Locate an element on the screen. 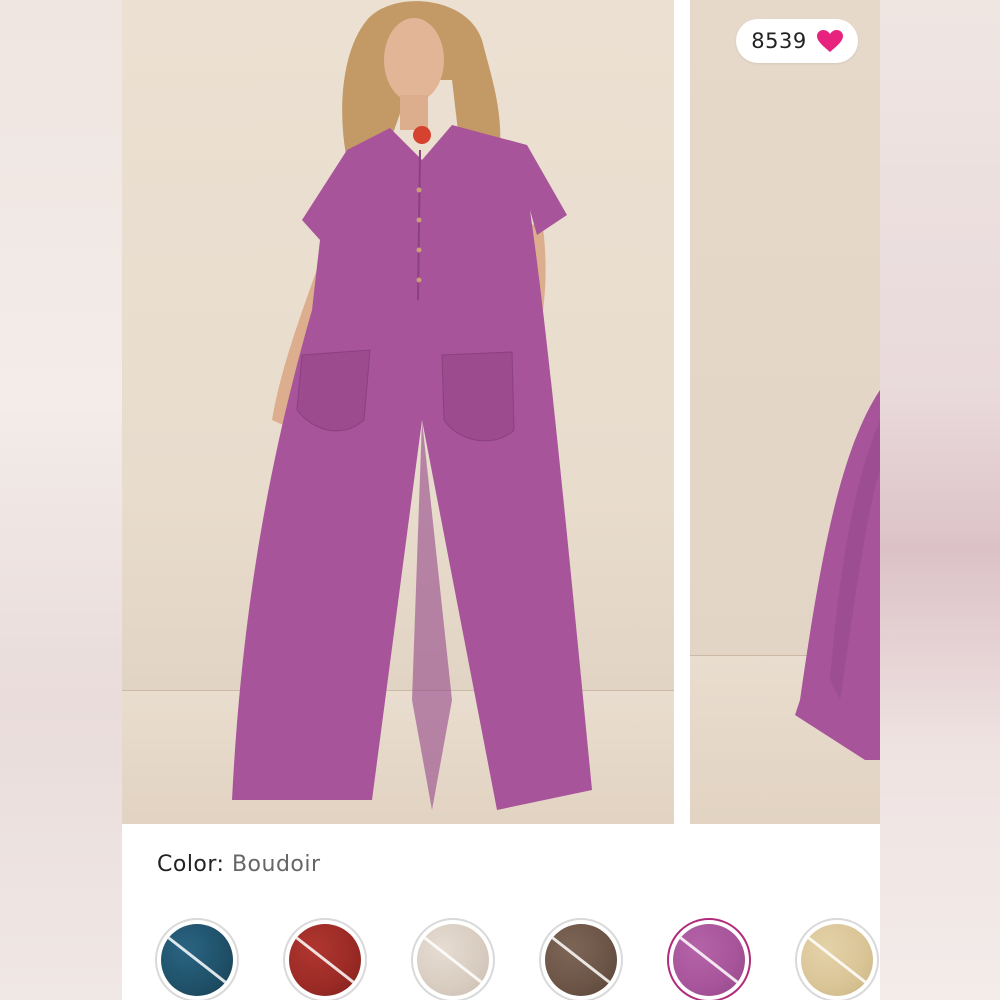 The width and height of the screenshot is (1000, 1000). color-label: Color: is located at coordinates (191, 864).